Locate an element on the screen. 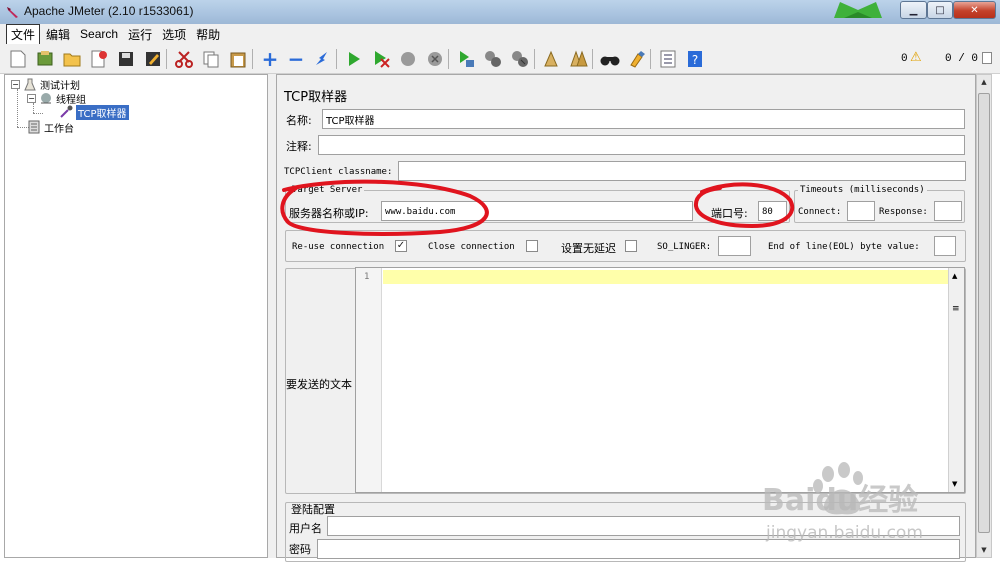 This screenshot has height=562, width=1000. tree-label-thread-group: 线程组 is located at coordinates (71, 100).